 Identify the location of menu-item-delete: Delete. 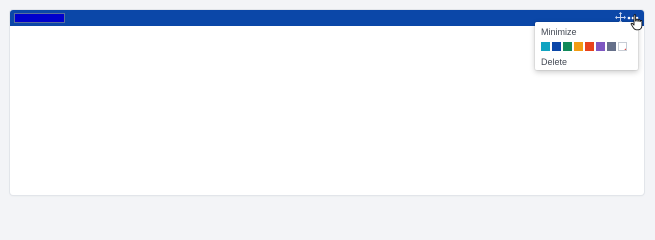
(554, 62).